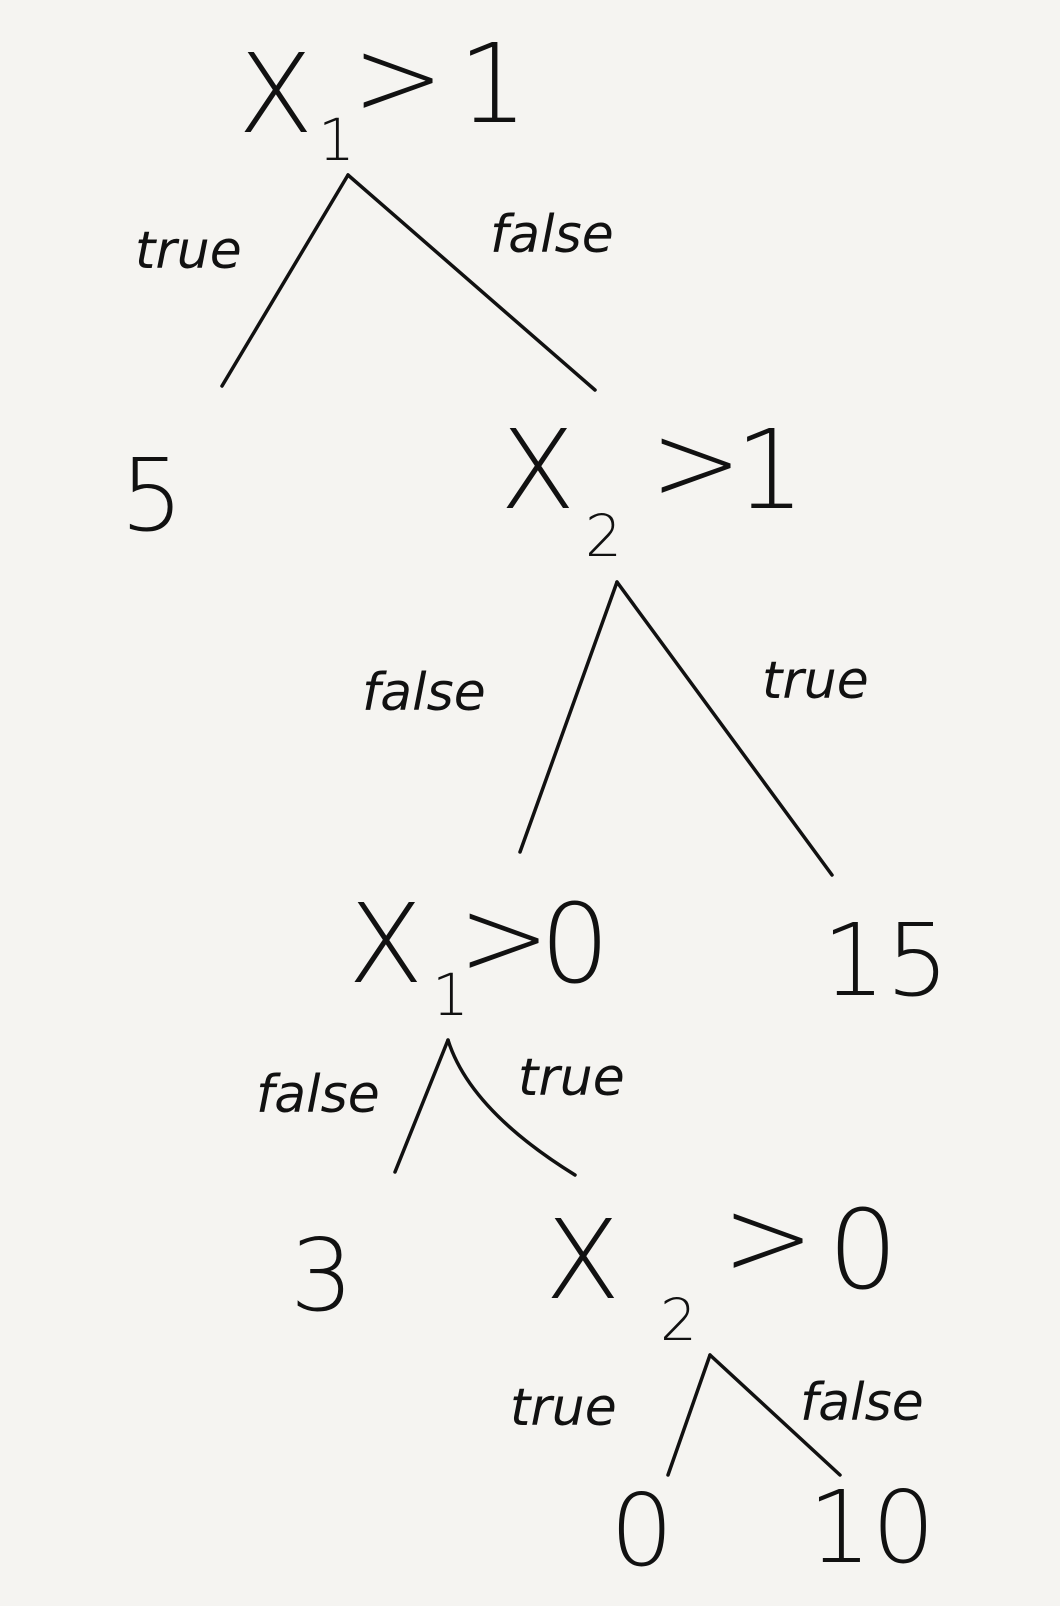  I want to click on node2-var: X, so click(537, 470).